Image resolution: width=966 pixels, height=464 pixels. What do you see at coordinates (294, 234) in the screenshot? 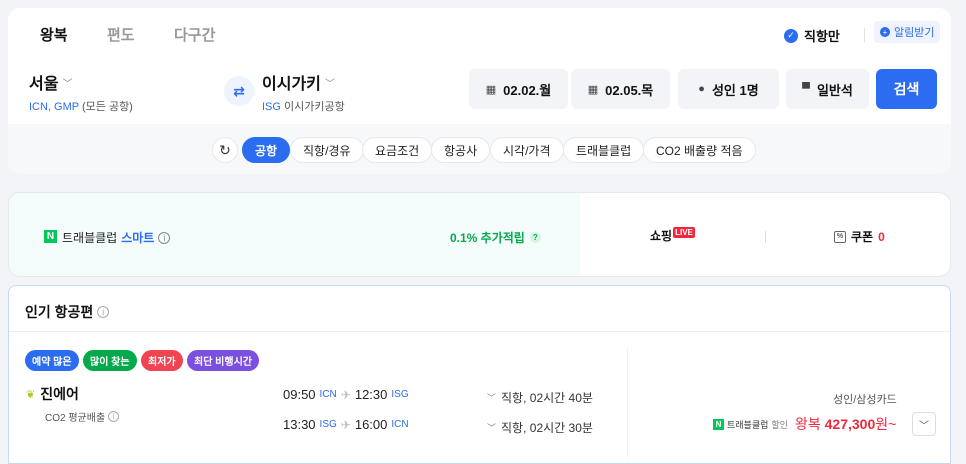
I see `travel-club-promo: N 트래블클럽 스마트 i 0.1% 추가적립 ?` at bounding box center [294, 234].